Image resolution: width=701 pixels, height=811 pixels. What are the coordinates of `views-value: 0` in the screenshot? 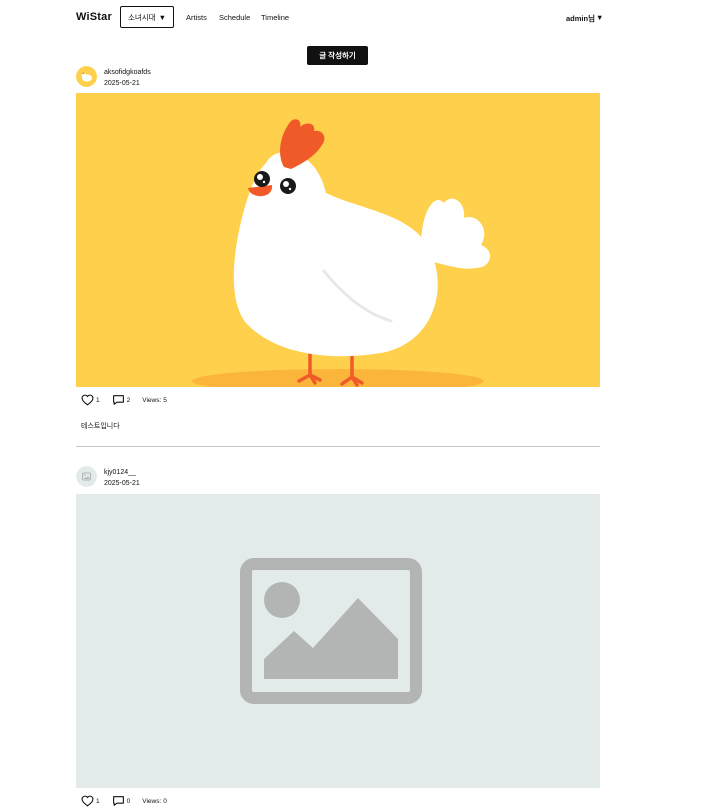 It's located at (165, 801).